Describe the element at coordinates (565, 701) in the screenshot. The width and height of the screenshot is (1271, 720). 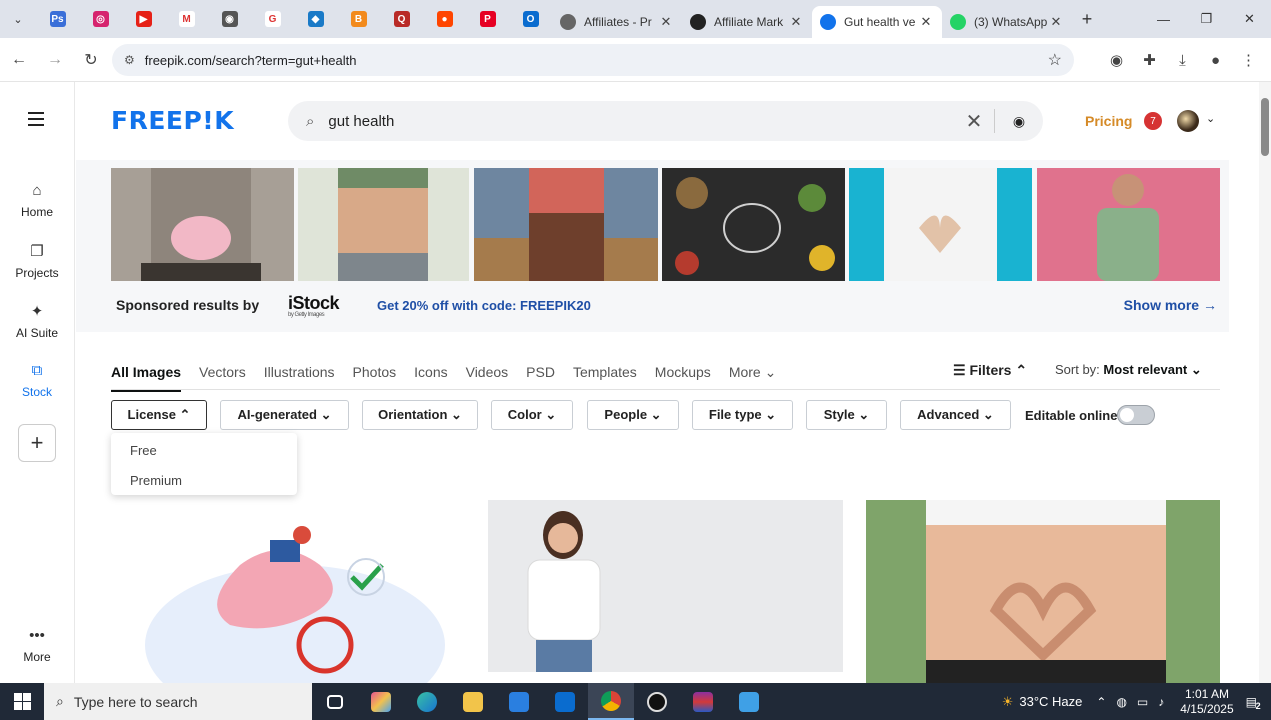
I see `outlook-icon` at that location.